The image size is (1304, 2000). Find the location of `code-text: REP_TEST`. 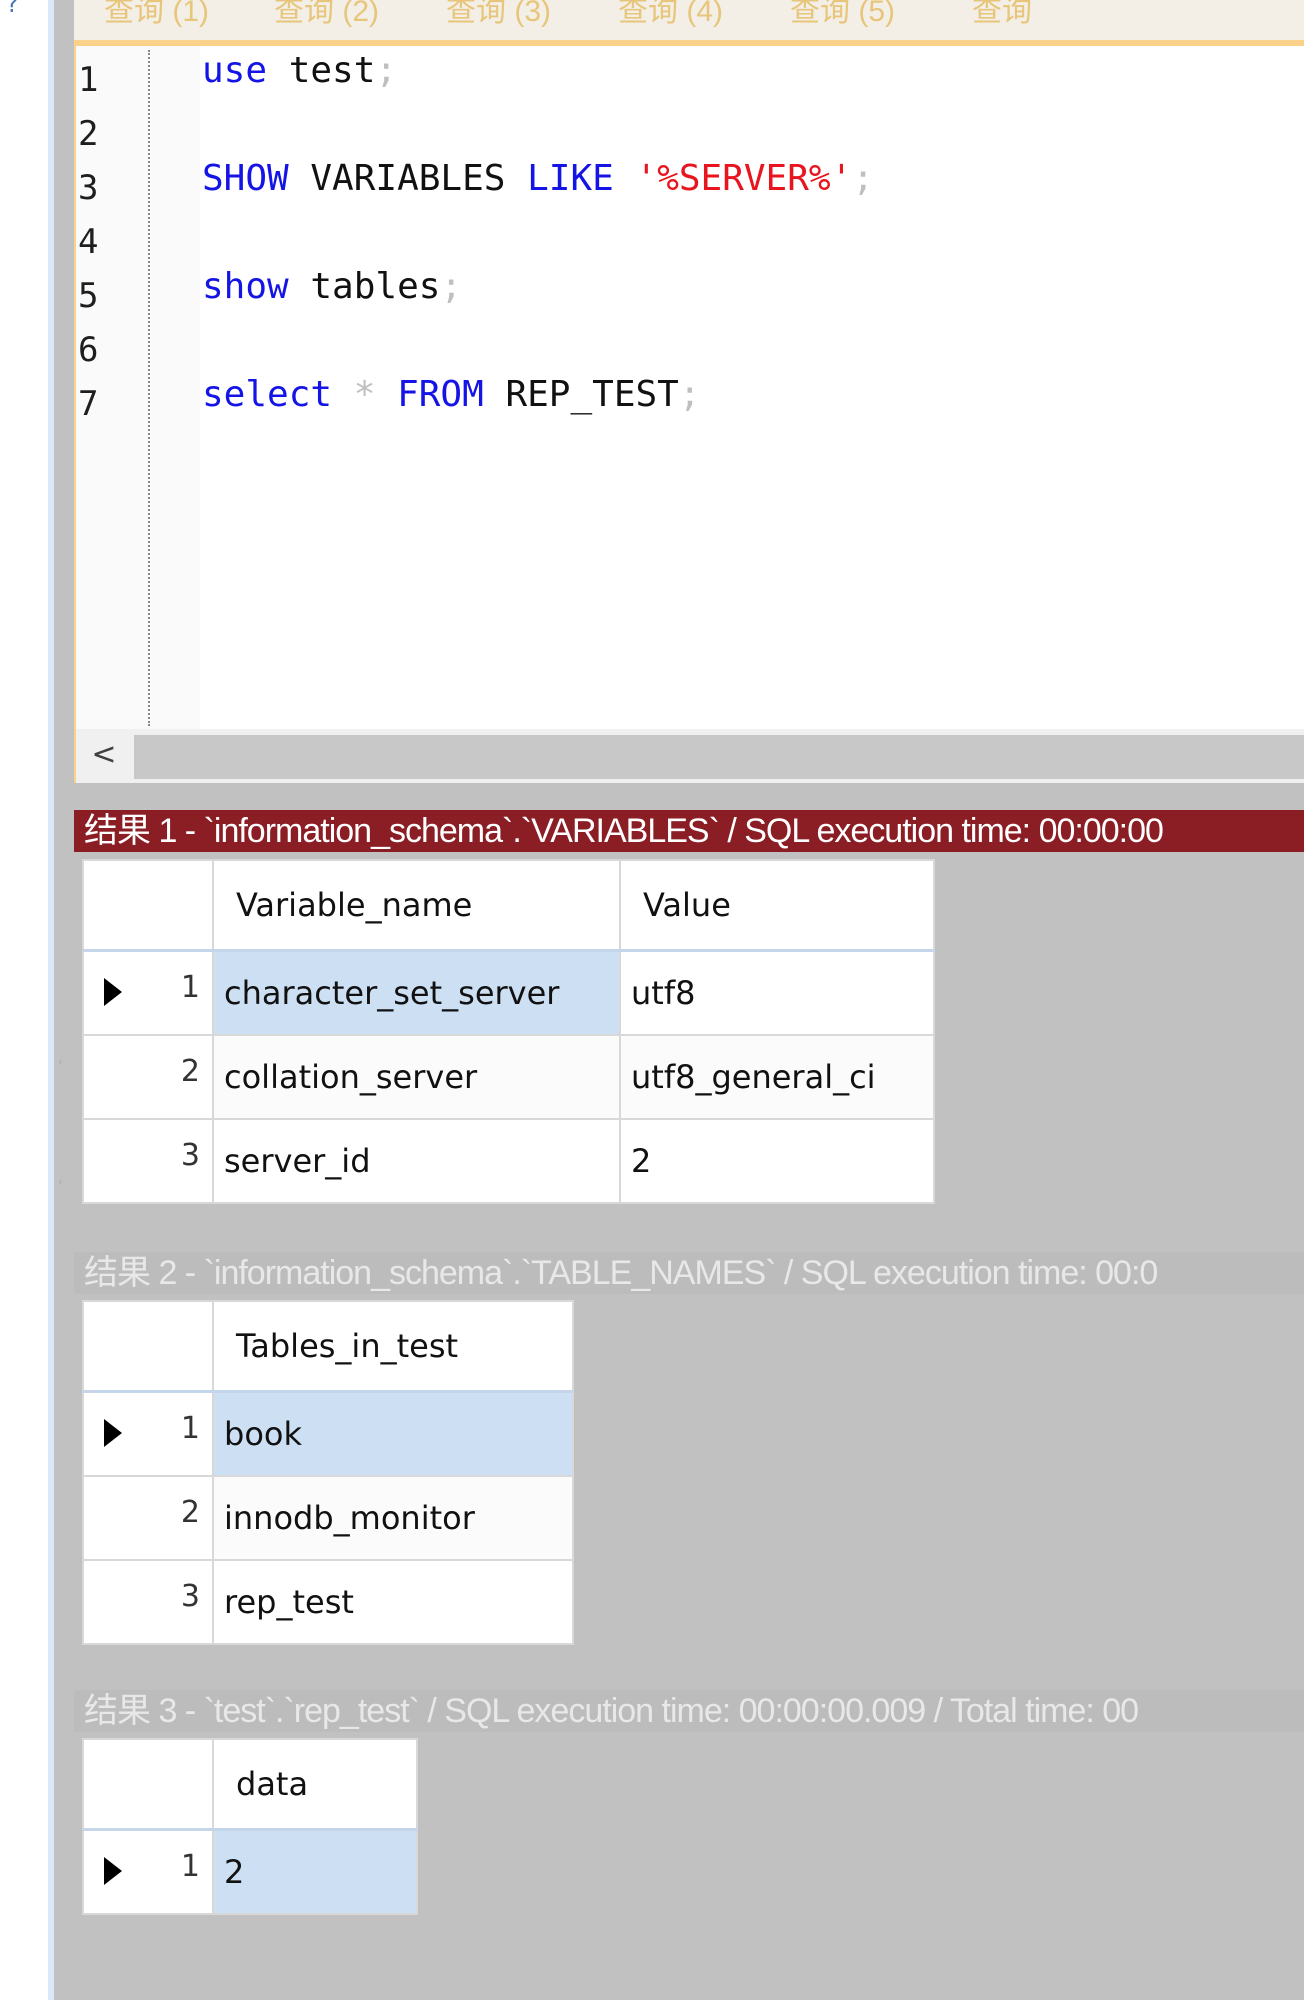

code-text: REP_TEST is located at coordinates (581, 394).